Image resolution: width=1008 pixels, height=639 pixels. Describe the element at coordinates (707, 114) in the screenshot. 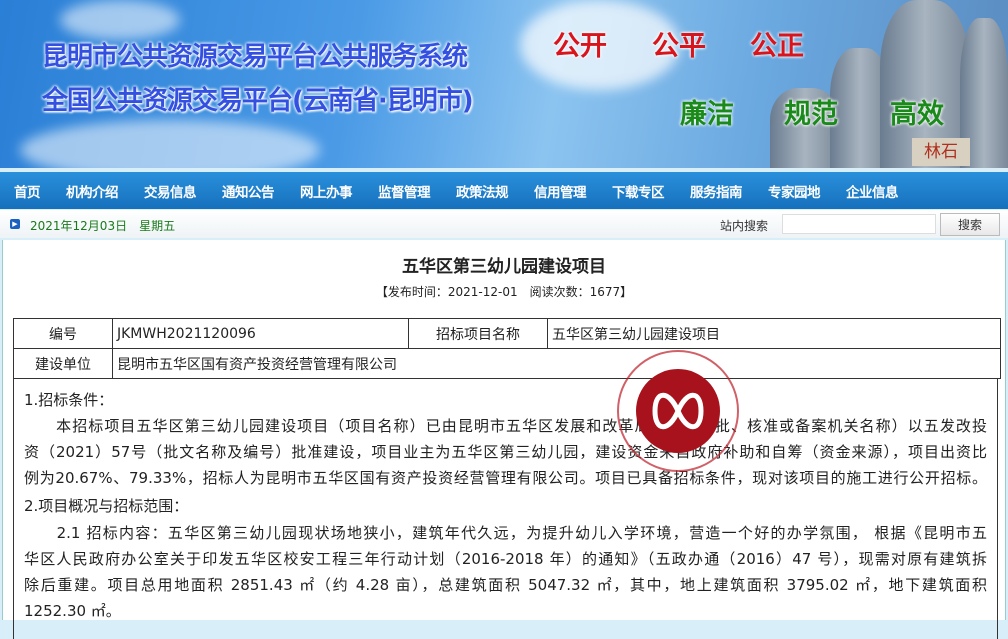

I see `slogan: 廉洁` at that location.